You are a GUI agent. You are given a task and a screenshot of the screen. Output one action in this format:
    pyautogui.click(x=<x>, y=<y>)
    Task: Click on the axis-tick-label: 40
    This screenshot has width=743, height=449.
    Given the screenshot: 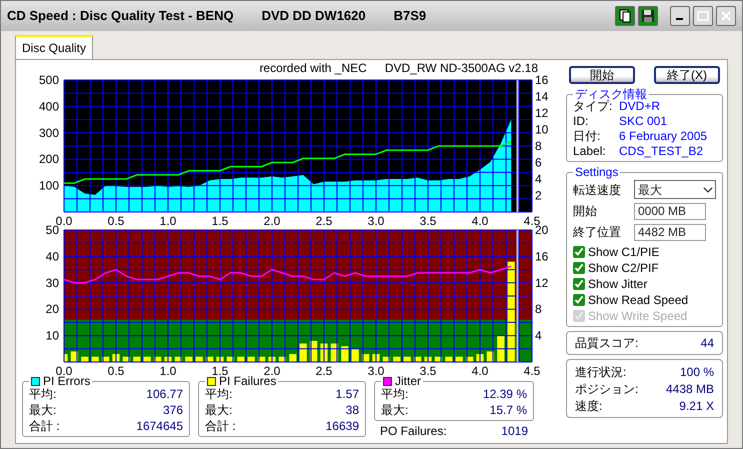 What is the action you would take?
    pyautogui.click(x=52, y=256)
    